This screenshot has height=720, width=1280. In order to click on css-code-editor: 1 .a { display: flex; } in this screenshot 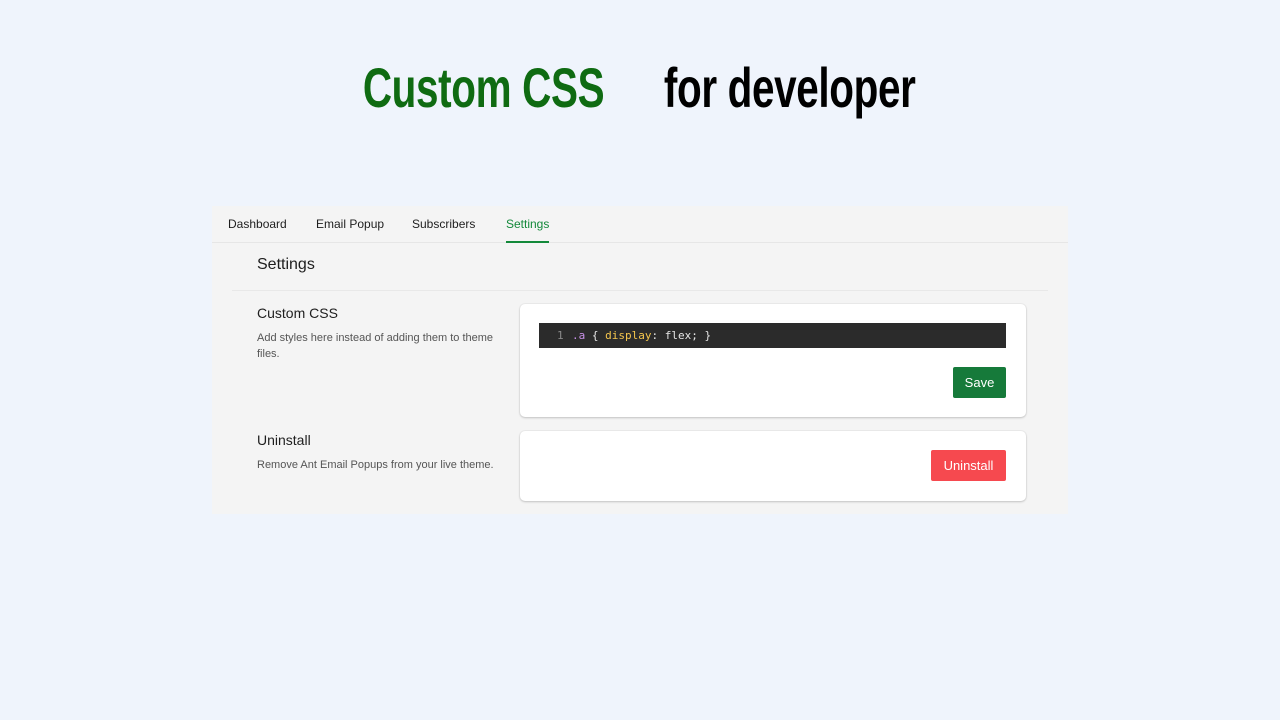, I will do `click(772, 335)`.